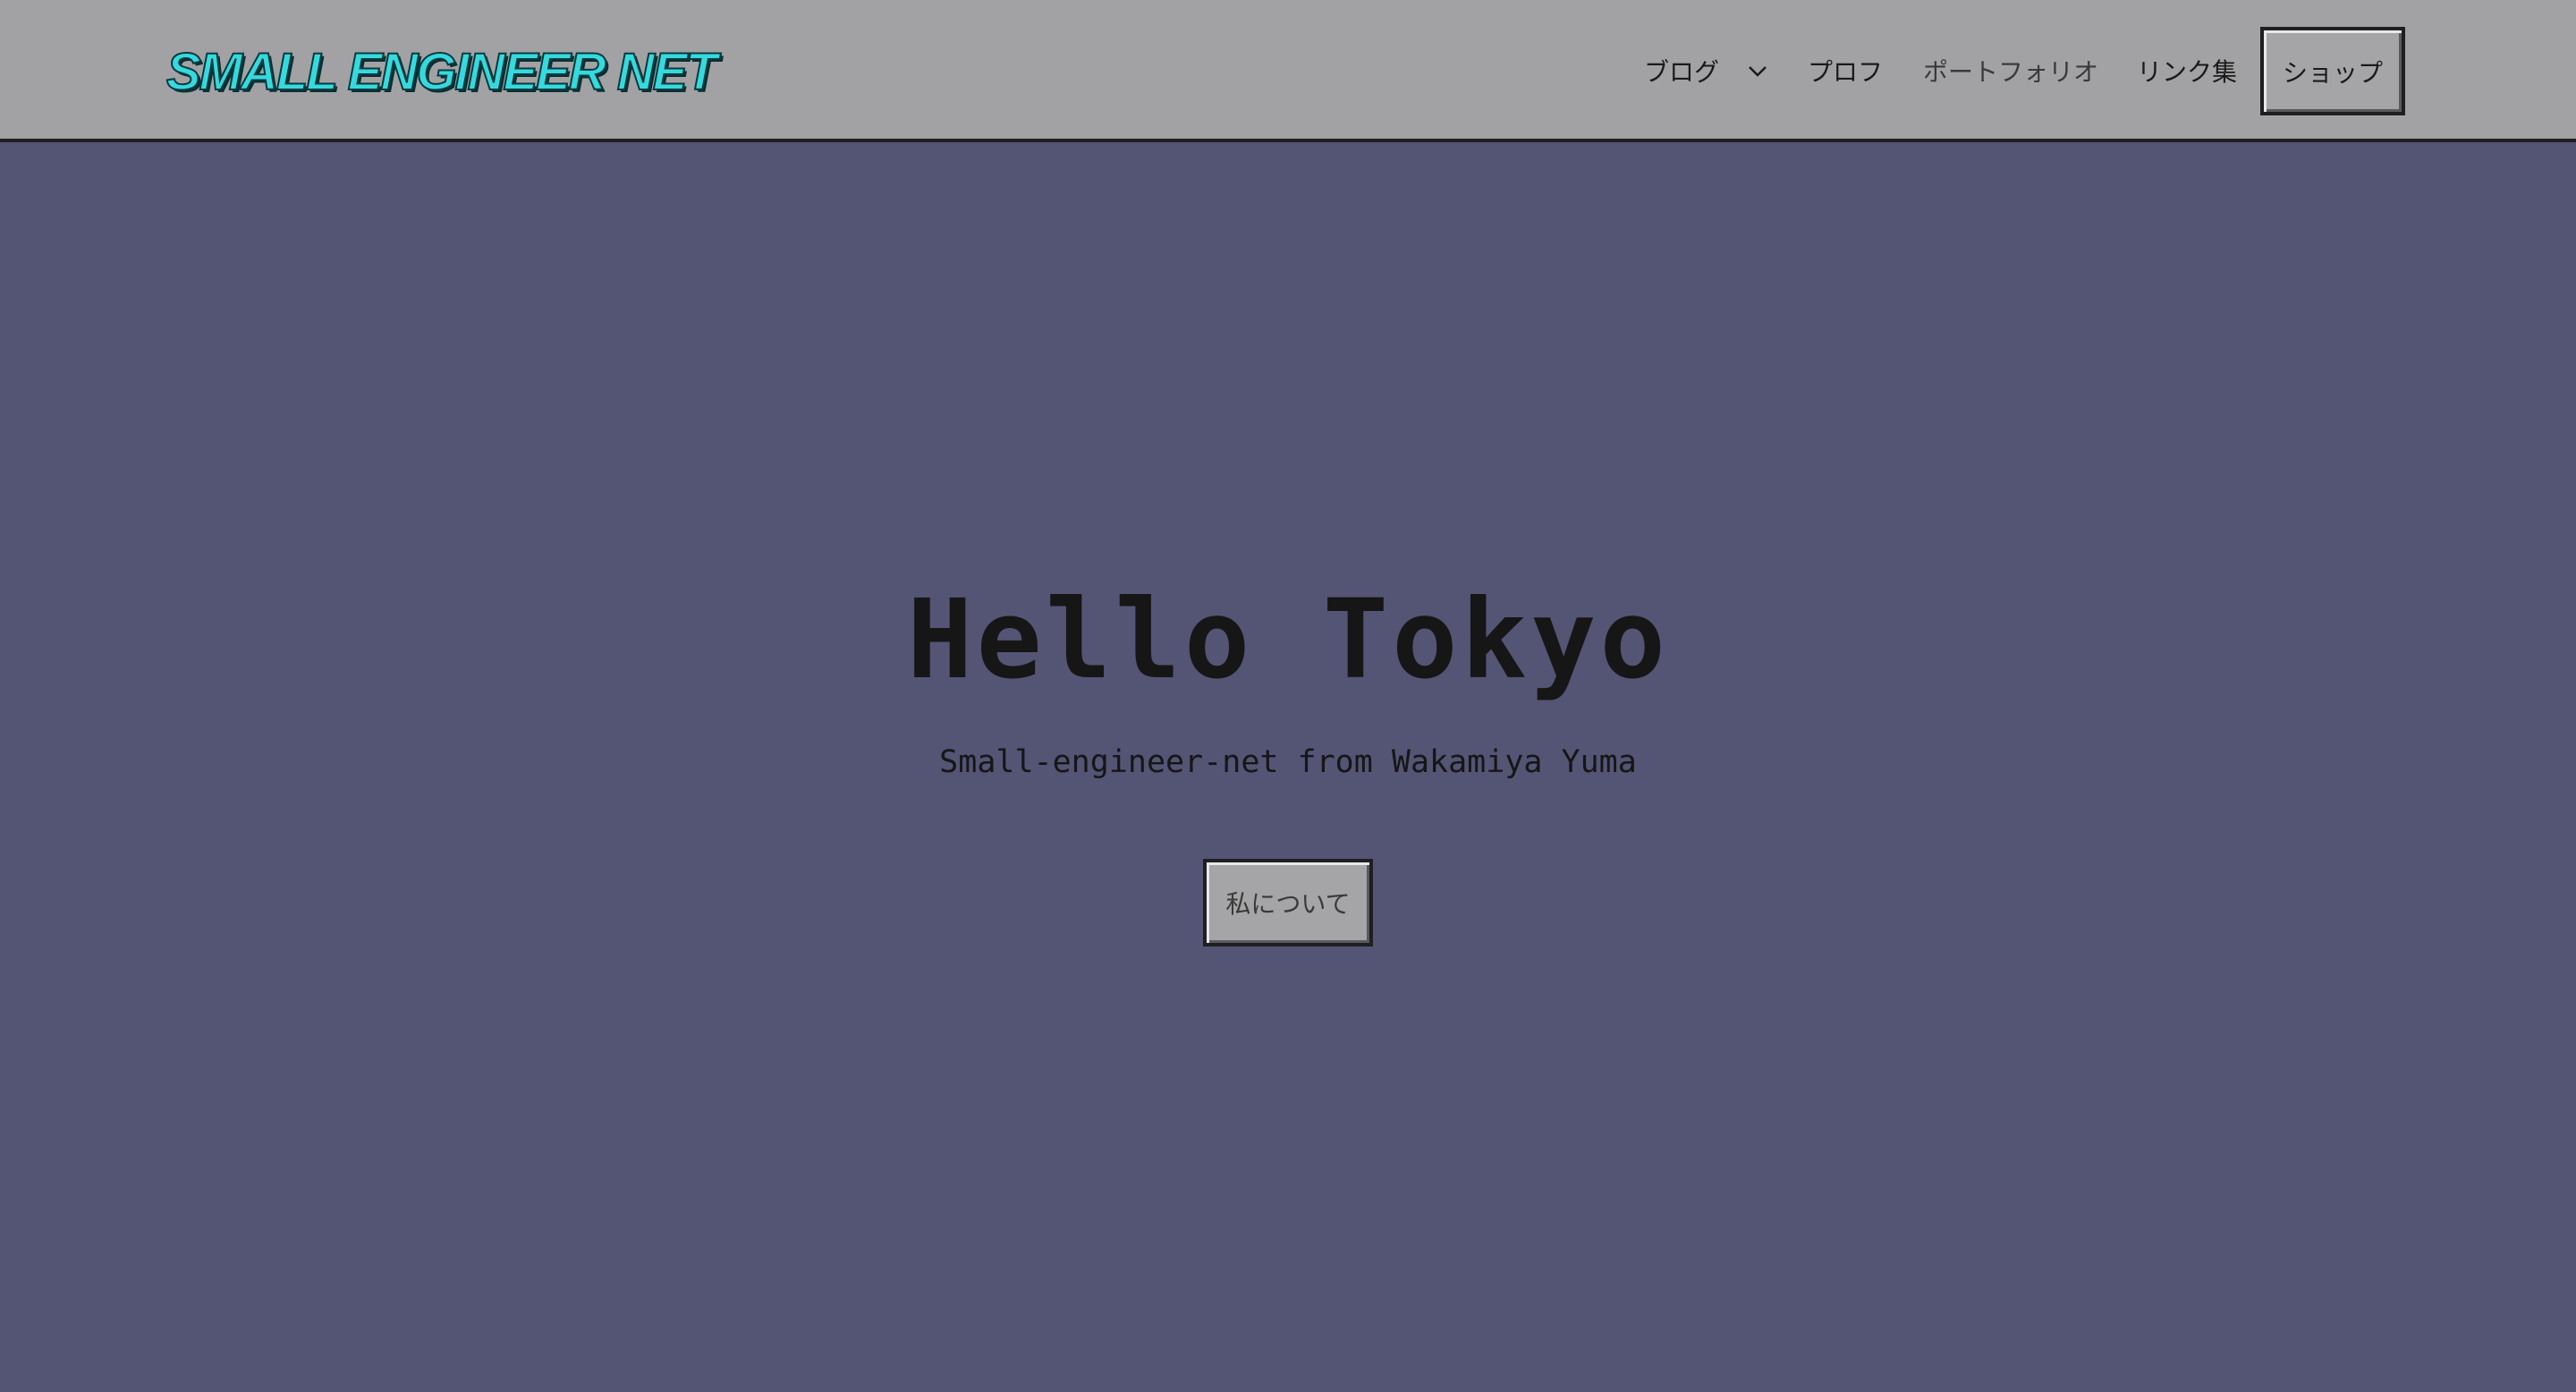  I want to click on nav-item-portfolio-label: ポートフォリオ, so click(2011, 72).